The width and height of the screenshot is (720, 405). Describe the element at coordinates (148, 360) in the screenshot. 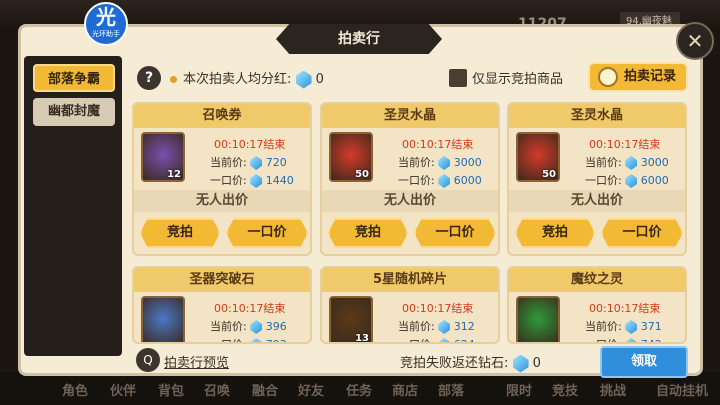

I see `search-icon: Q` at that location.